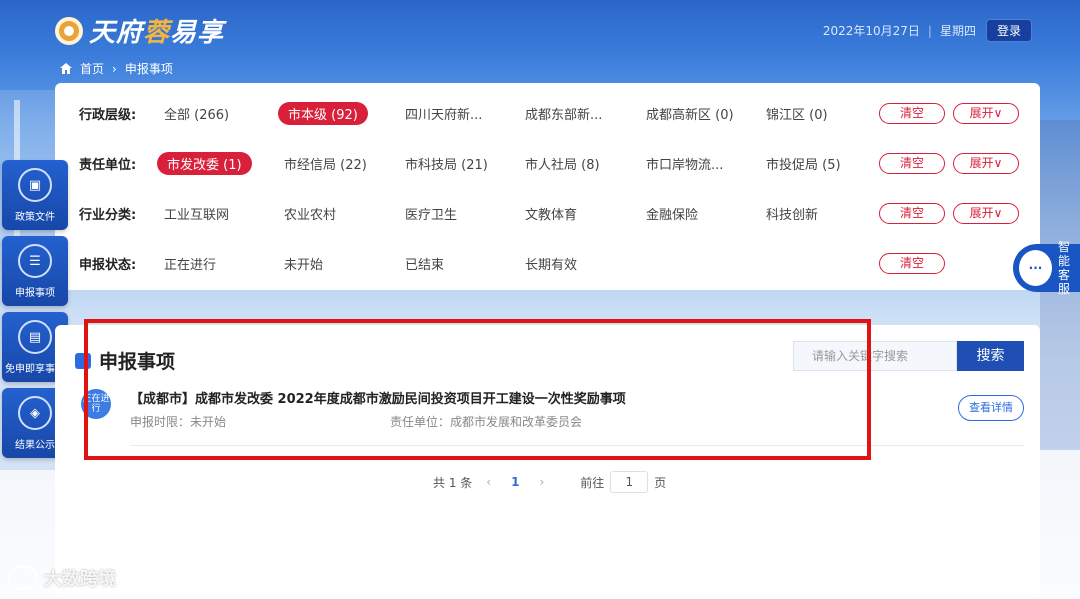  I want to click on side-nav-label: 政策文件, so click(35, 217).